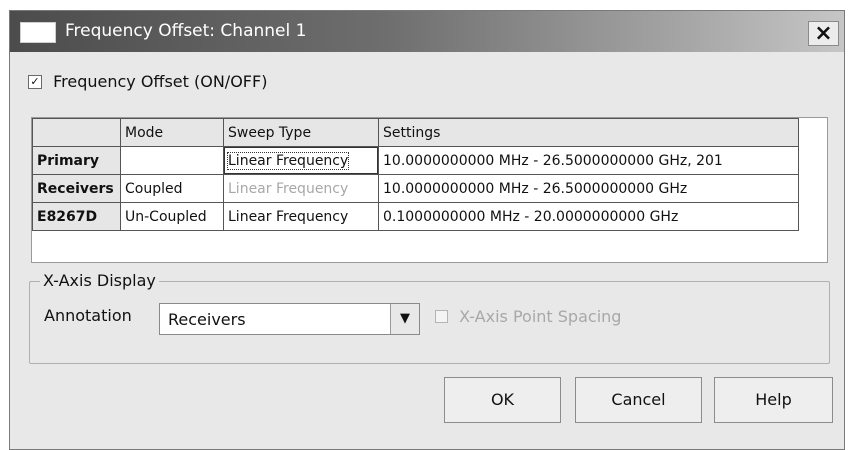 This screenshot has height=450, width=848. I want to click on annotation-selected-value: Receivers, so click(207, 319).